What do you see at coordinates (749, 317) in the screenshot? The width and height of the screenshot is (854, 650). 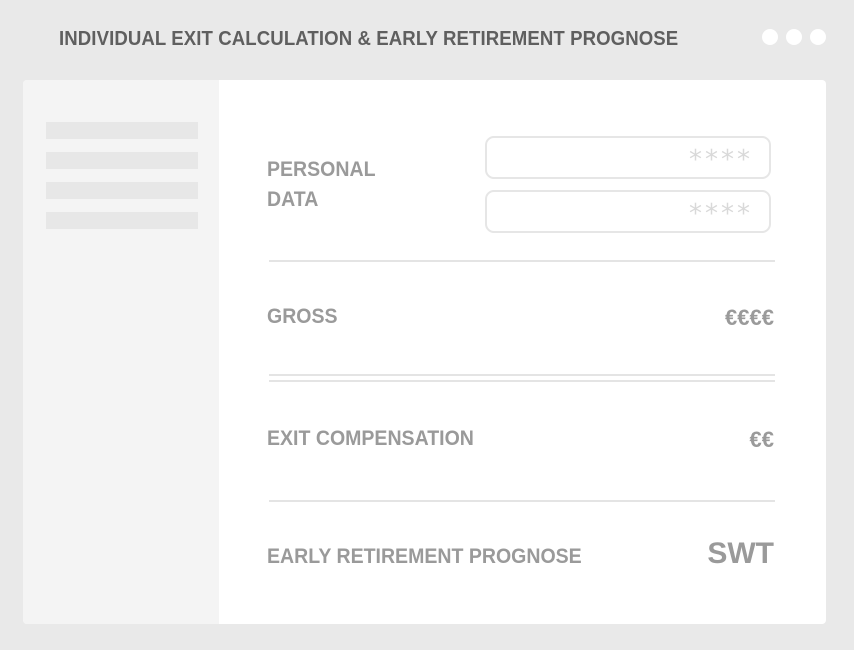 I see `gross-value: €€€€` at bounding box center [749, 317].